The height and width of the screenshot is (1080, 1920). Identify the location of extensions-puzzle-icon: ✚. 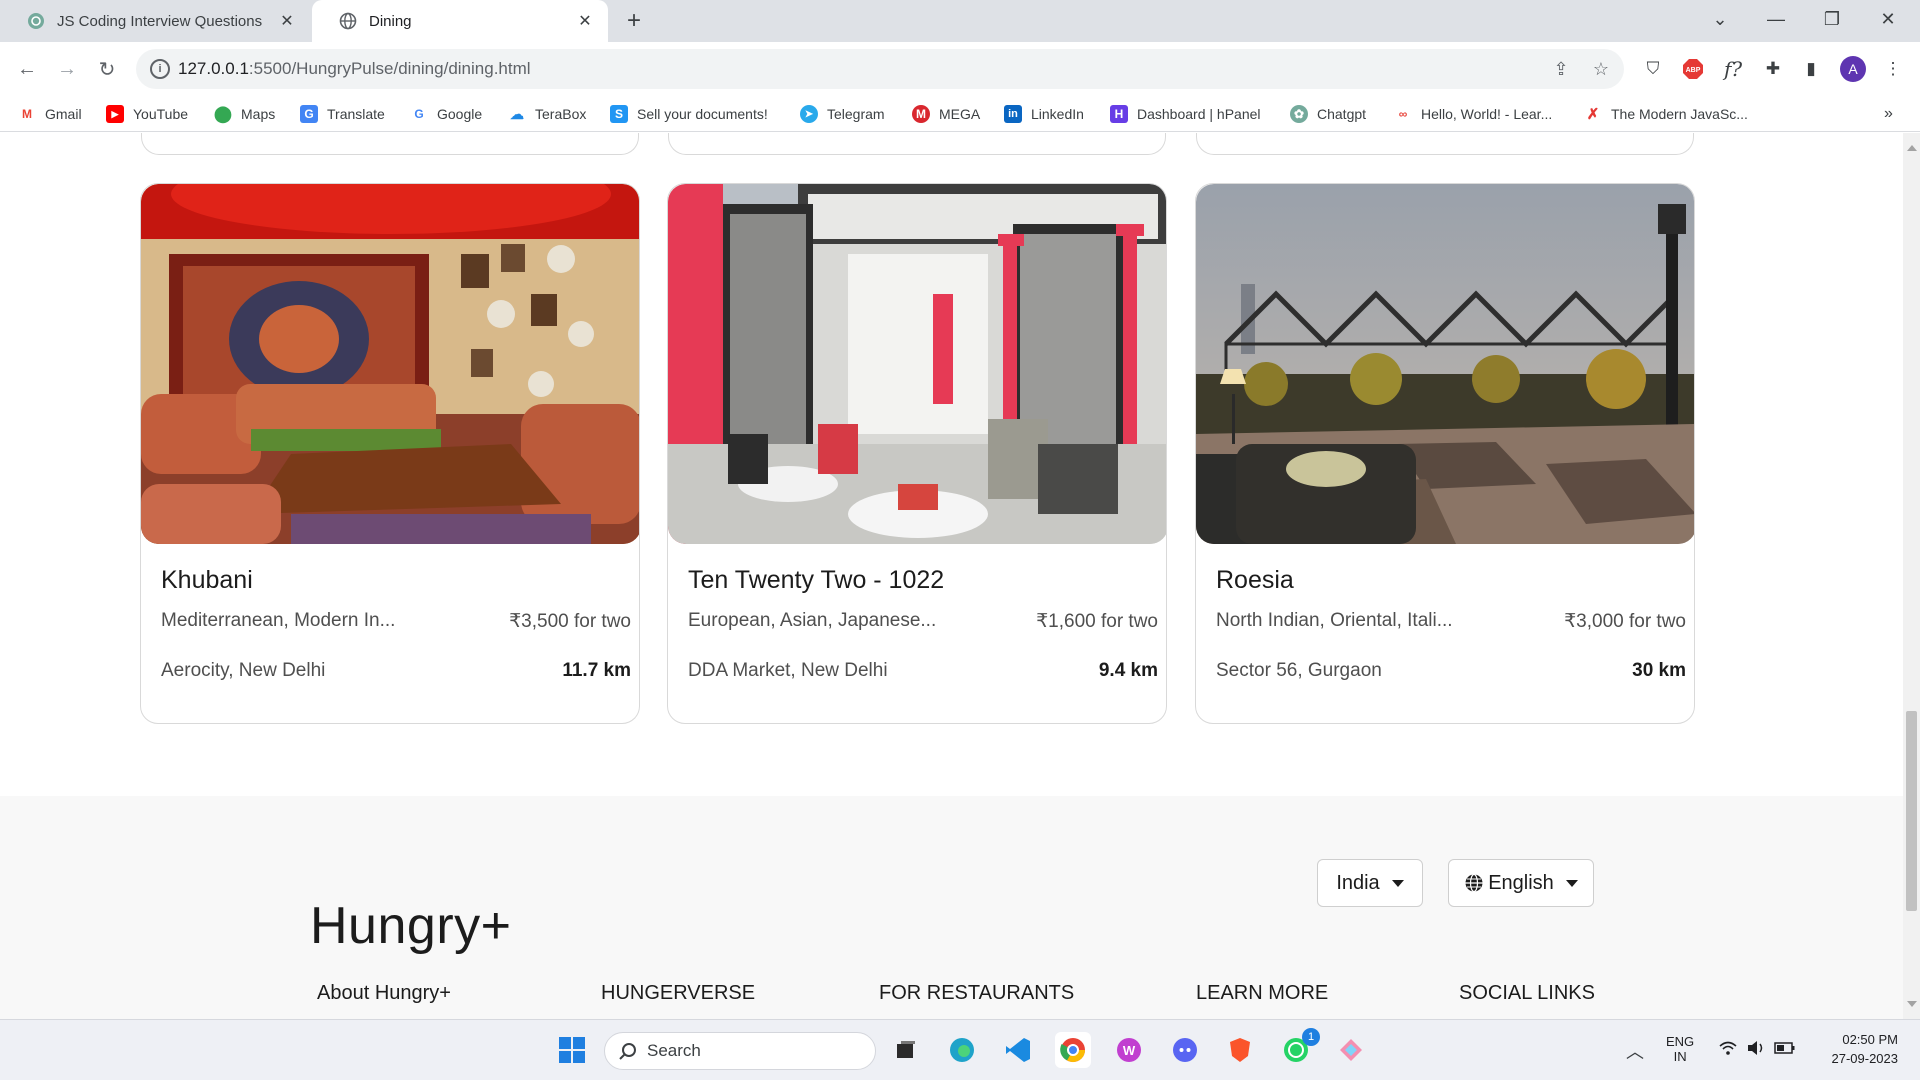
(1773, 69).